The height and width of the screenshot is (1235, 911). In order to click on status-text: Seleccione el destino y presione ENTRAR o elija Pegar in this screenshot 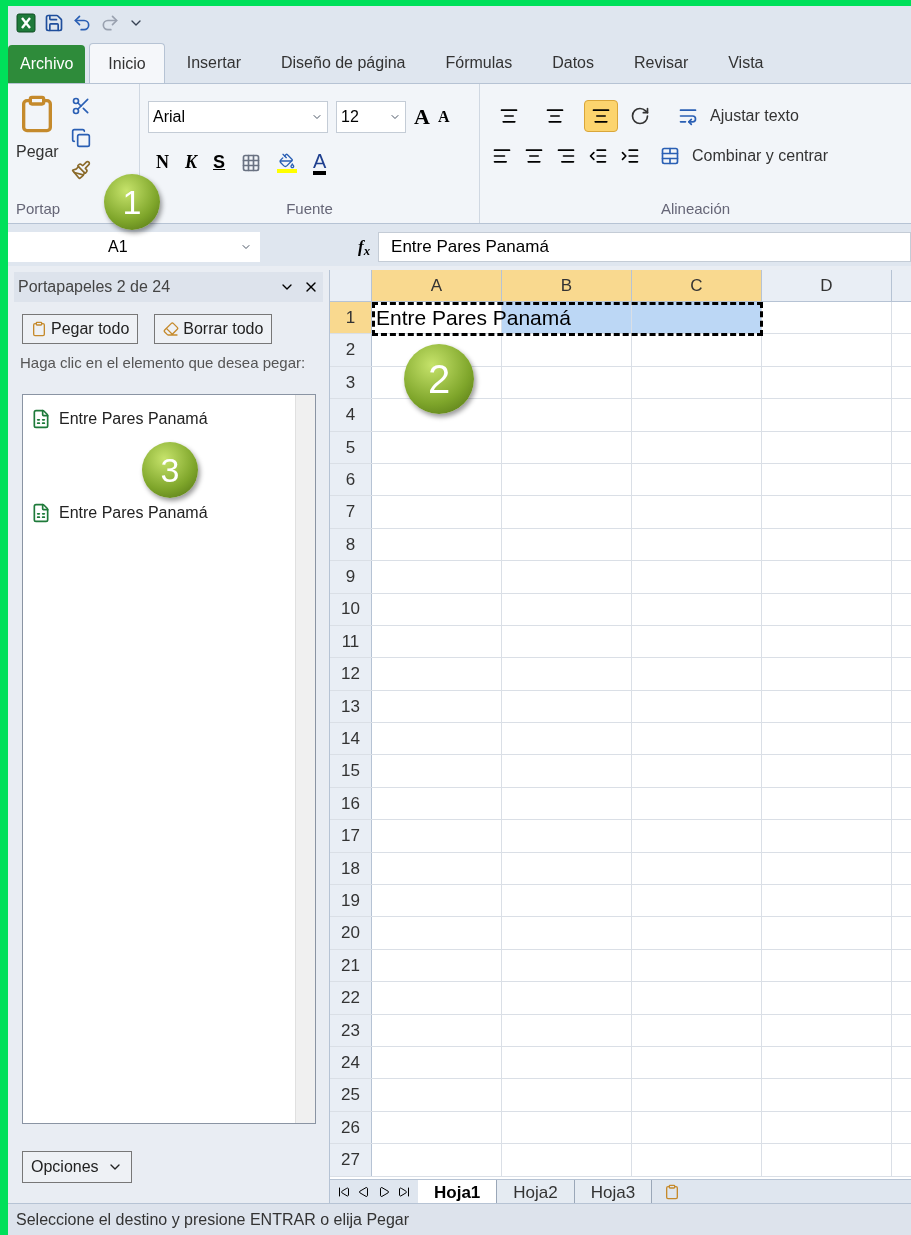, I will do `click(213, 1219)`.